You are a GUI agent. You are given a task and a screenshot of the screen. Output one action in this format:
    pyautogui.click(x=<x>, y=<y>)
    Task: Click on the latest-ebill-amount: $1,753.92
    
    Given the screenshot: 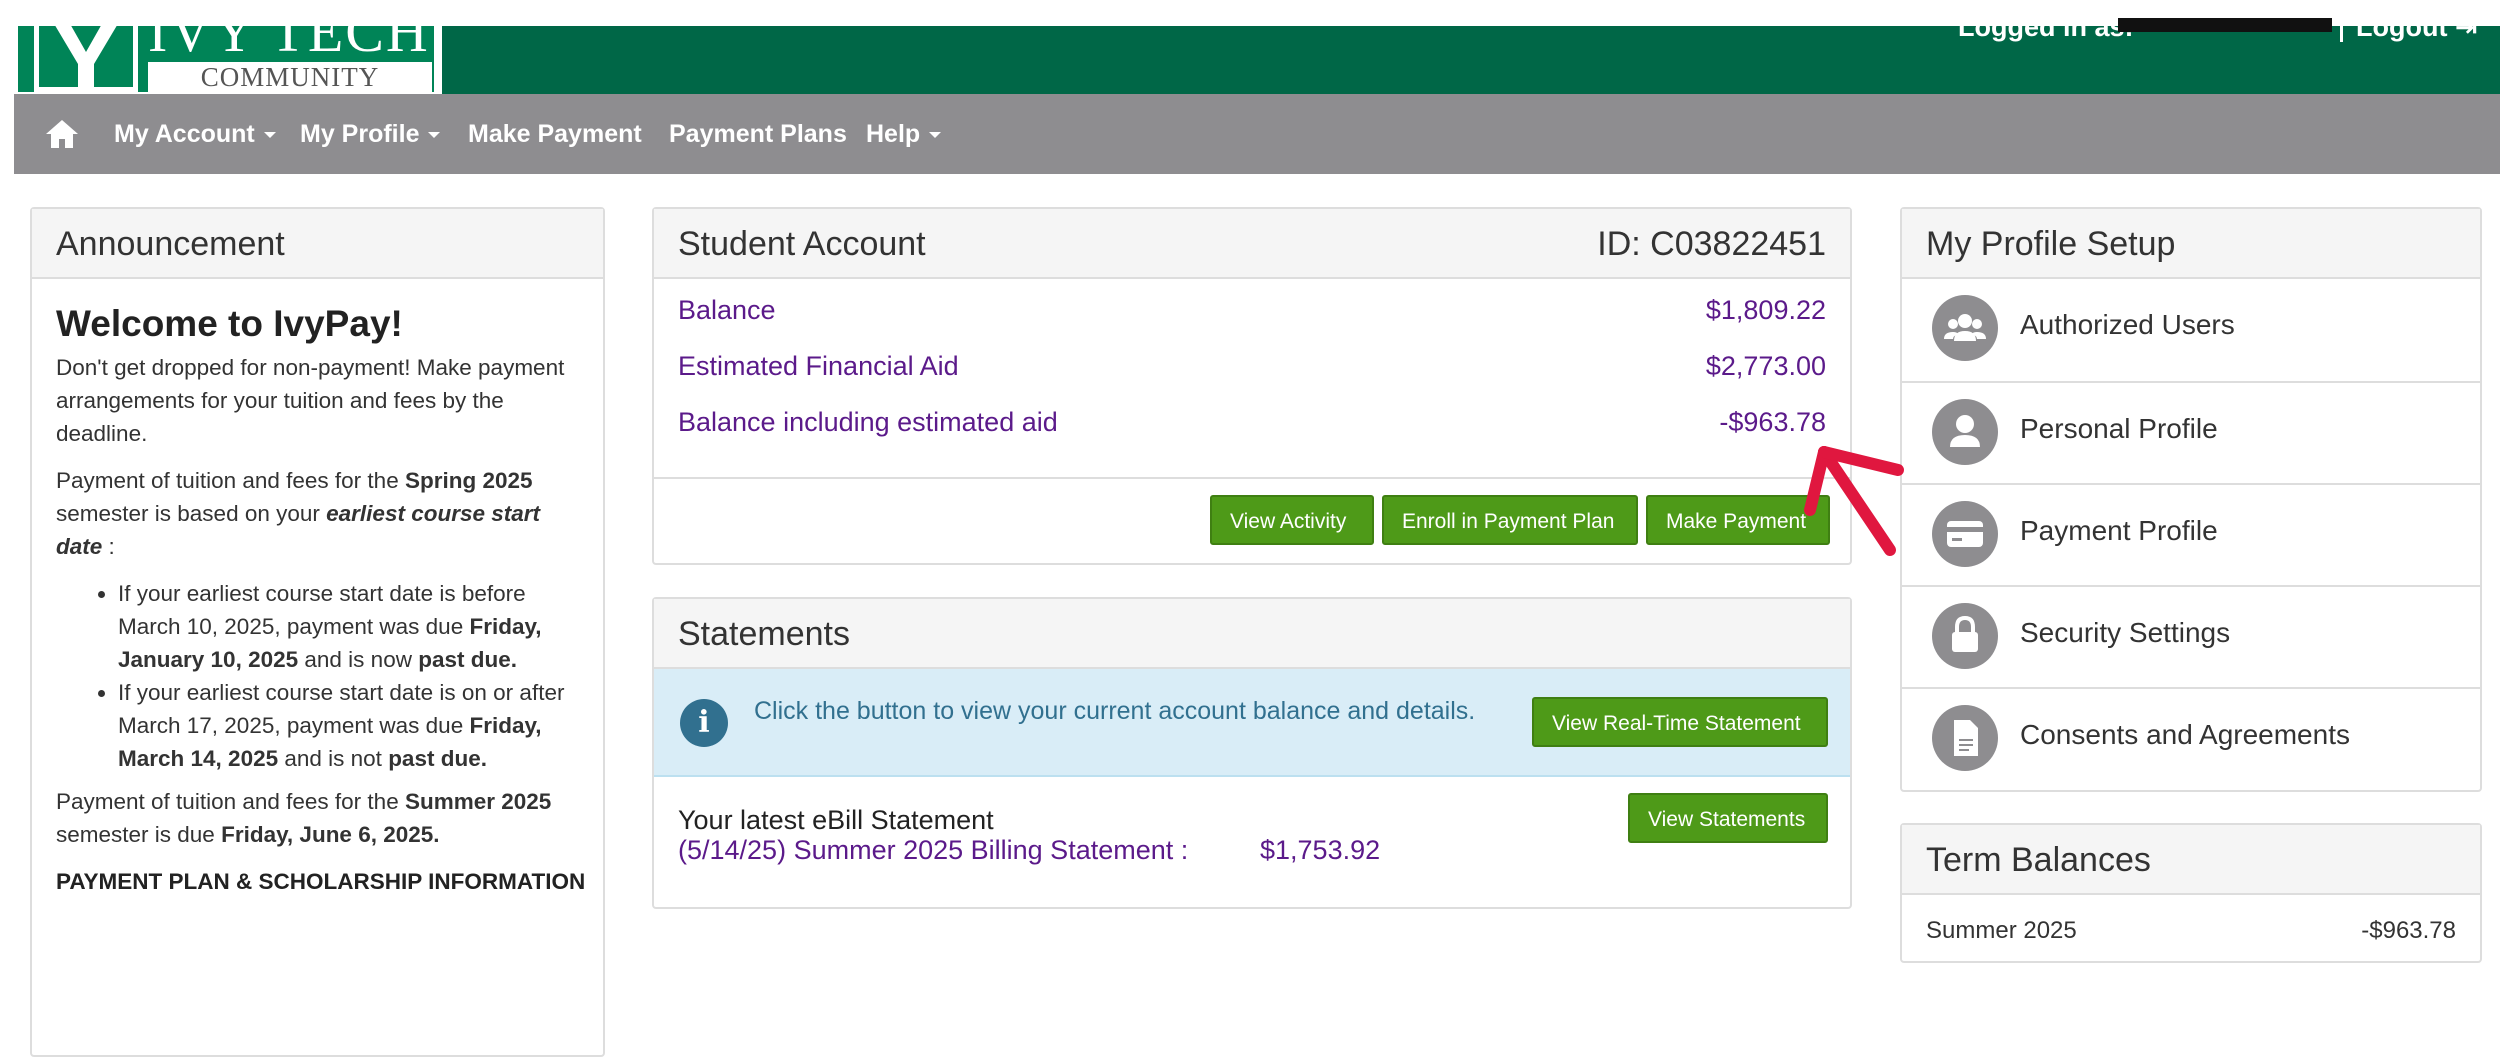 What is the action you would take?
    pyautogui.click(x=1320, y=850)
    